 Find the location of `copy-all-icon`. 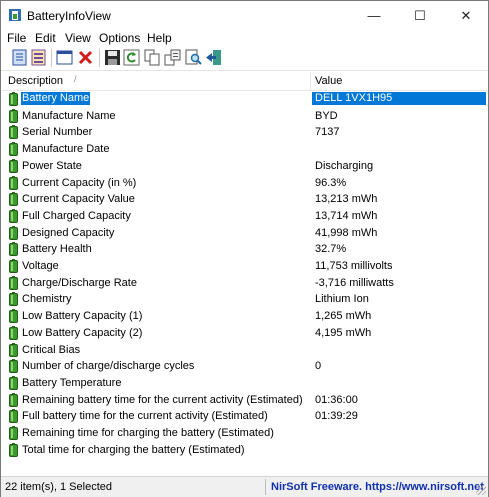

copy-all-icon is located at coordinates (172, 57).